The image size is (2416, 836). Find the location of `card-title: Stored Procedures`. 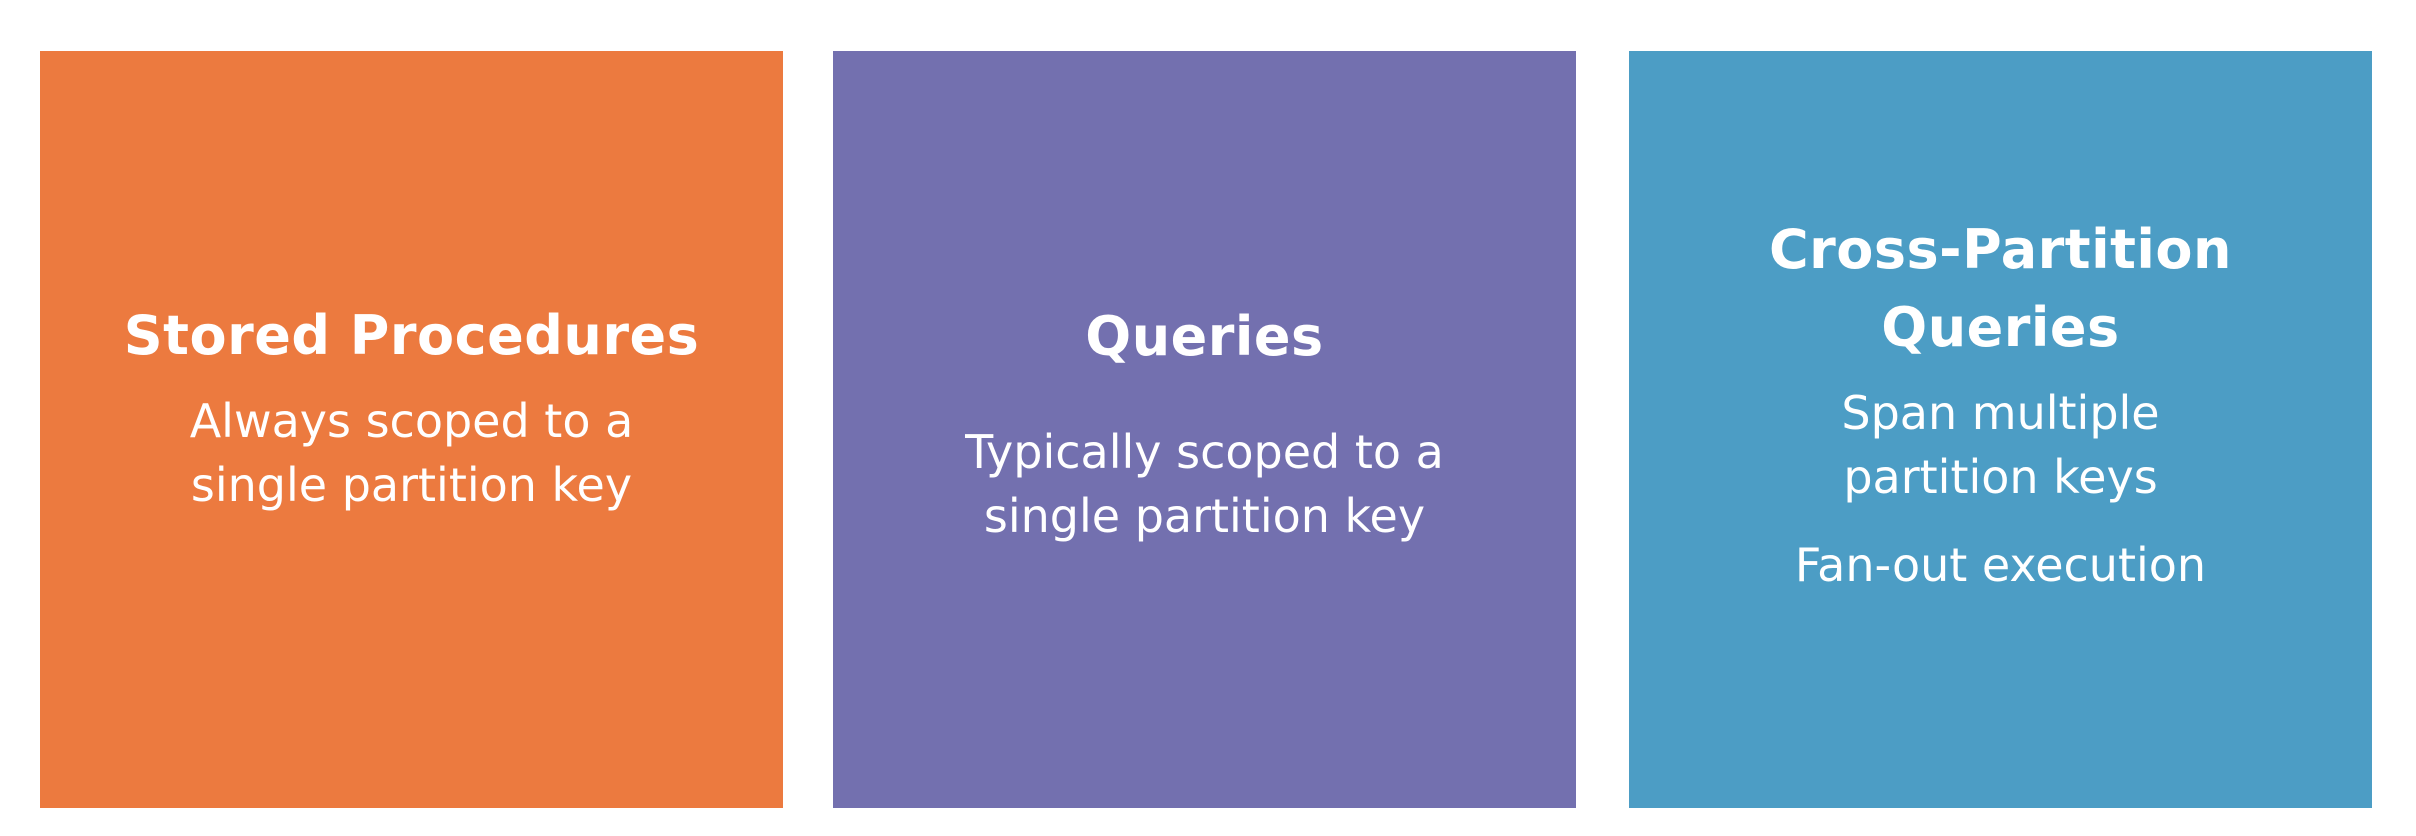

card-title: Stored Procedures is located at coordinates (411, 335).